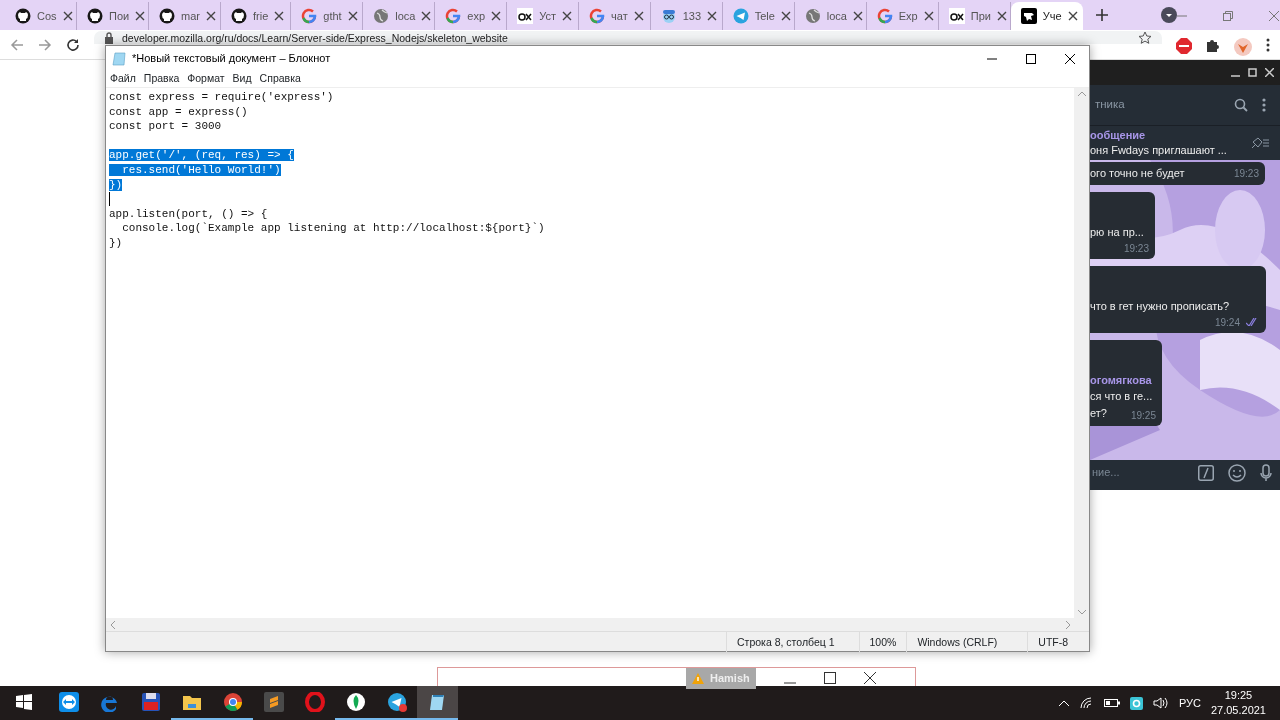 The image size is (1280, 720). I want to click on browser-tab: Exp, so click(902, 16).